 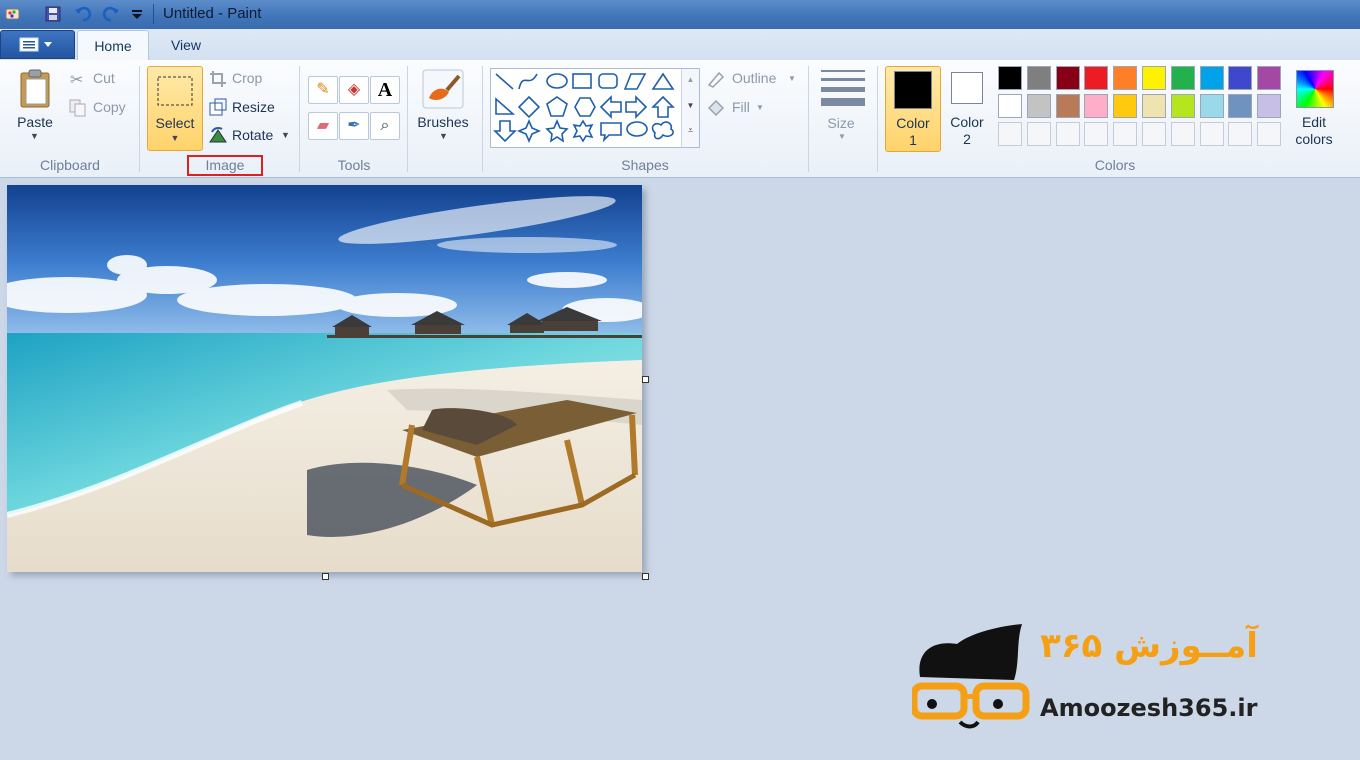 What do you see at coordinates (104, 78) in the screenshot?
I see `cut-button: Cut` at bounding box center [104, 78].